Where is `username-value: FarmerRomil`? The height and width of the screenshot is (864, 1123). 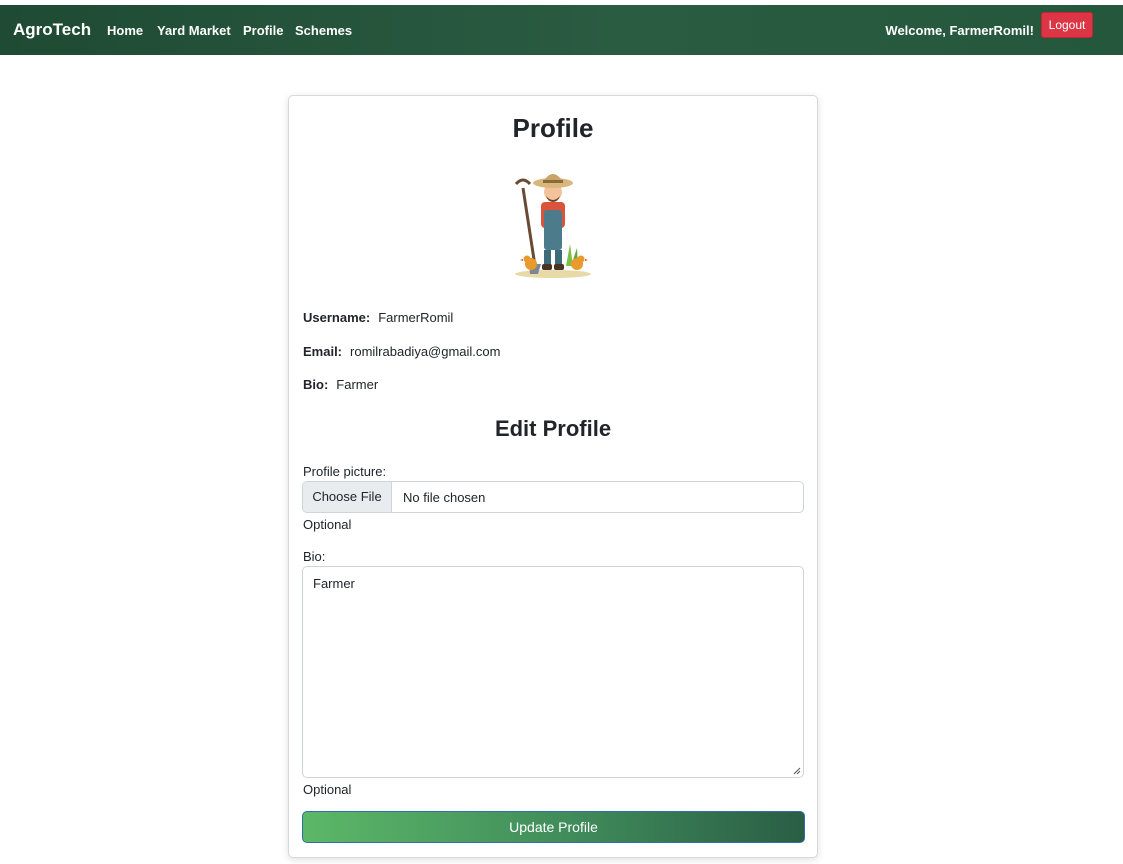 username-value: FarmerRomil is located at coordinates (416, 317).